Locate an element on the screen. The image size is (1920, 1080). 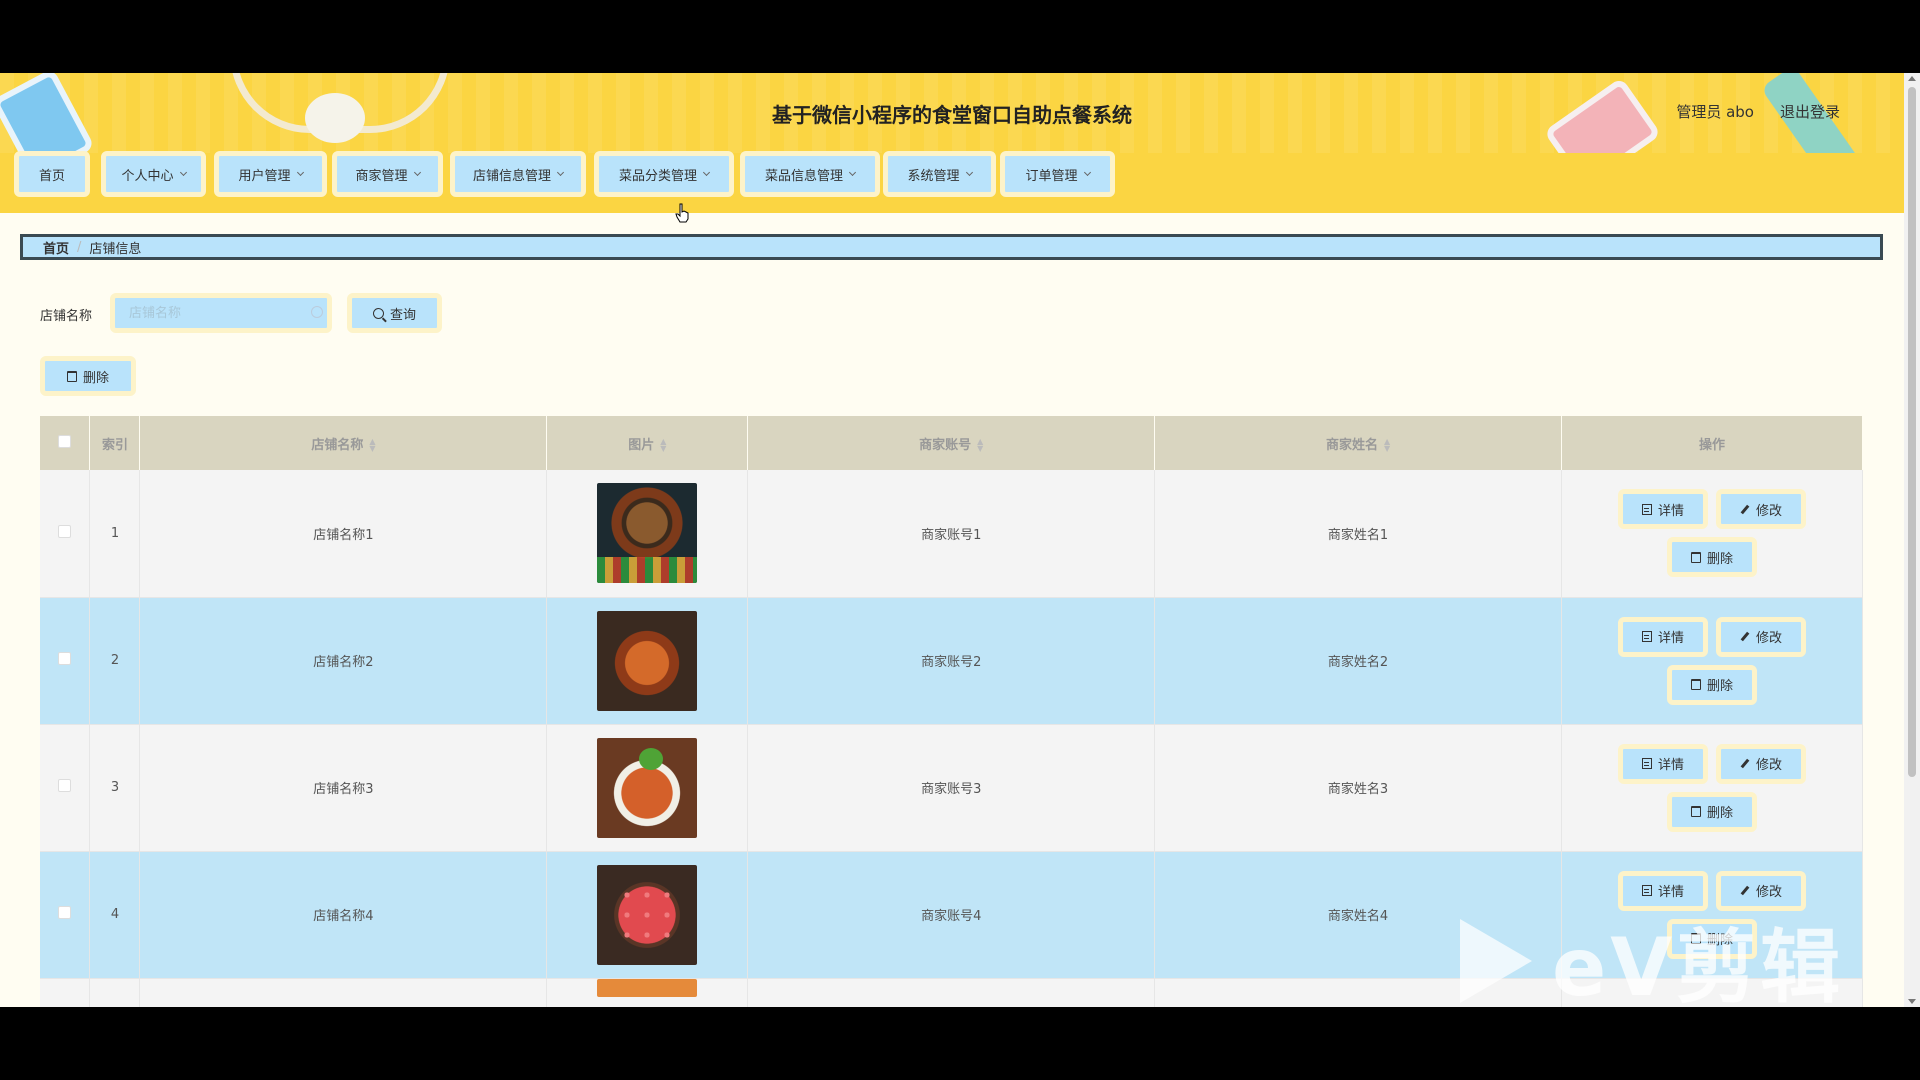
shop-name-cell: 店铺名称3 is located at coordinates (343, 788).